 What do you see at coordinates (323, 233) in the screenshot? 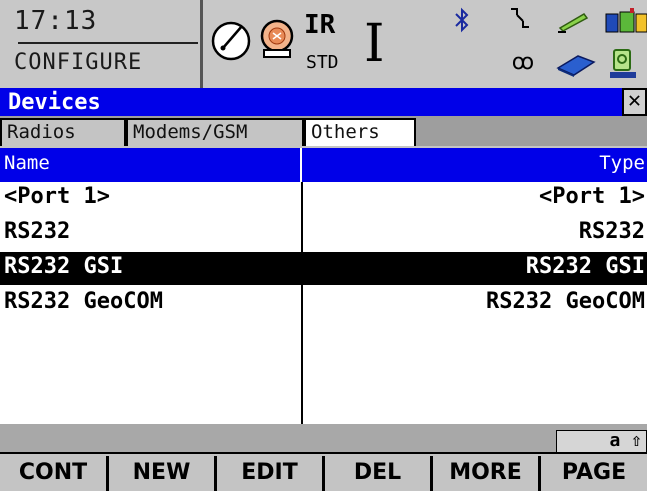
I see `table-row: RS232 RS232` at bounding box center [323, 233].